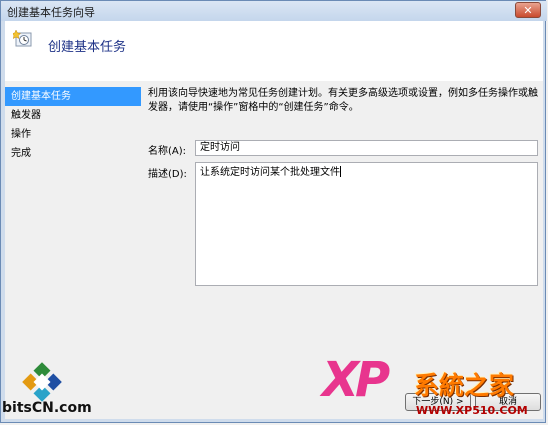 The image size is (548, 425). Describe the element at coordinates (51, 12) in the screenshot. I see `window-title: 创建基本任务向导` at that location.